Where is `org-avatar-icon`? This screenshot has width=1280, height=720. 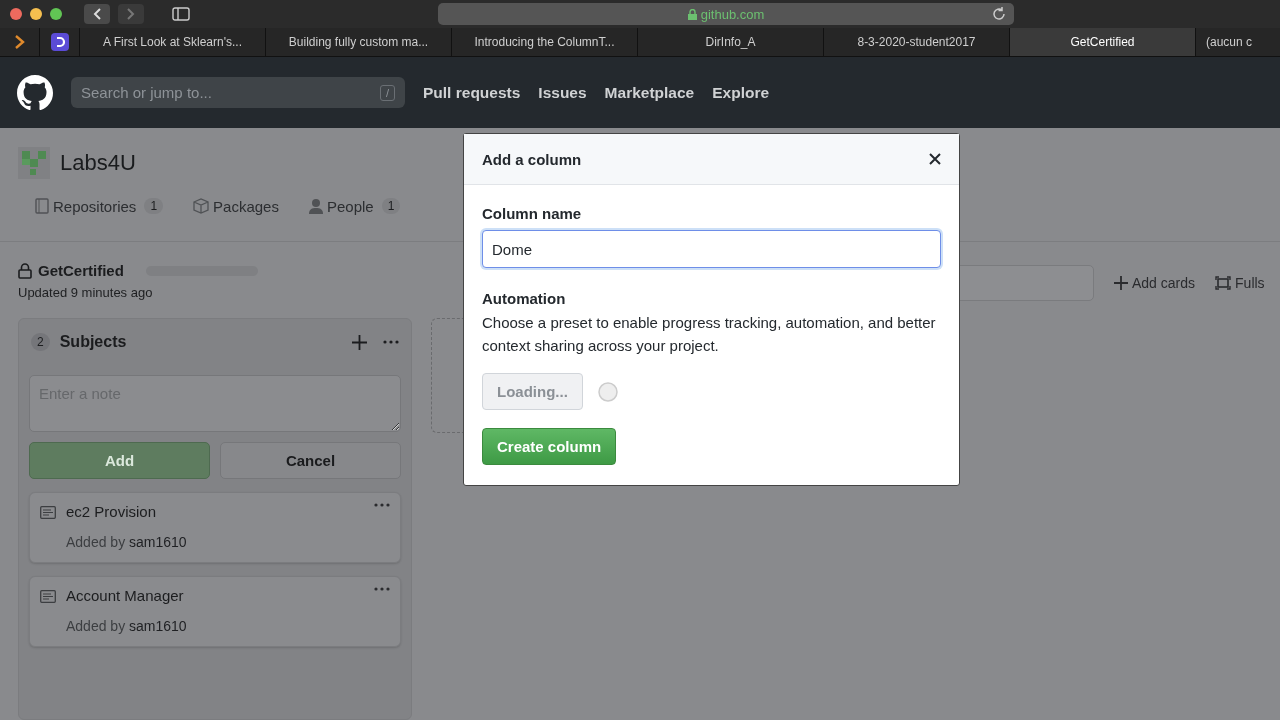
org-avatar-icon is located at coordinates (34, 162).